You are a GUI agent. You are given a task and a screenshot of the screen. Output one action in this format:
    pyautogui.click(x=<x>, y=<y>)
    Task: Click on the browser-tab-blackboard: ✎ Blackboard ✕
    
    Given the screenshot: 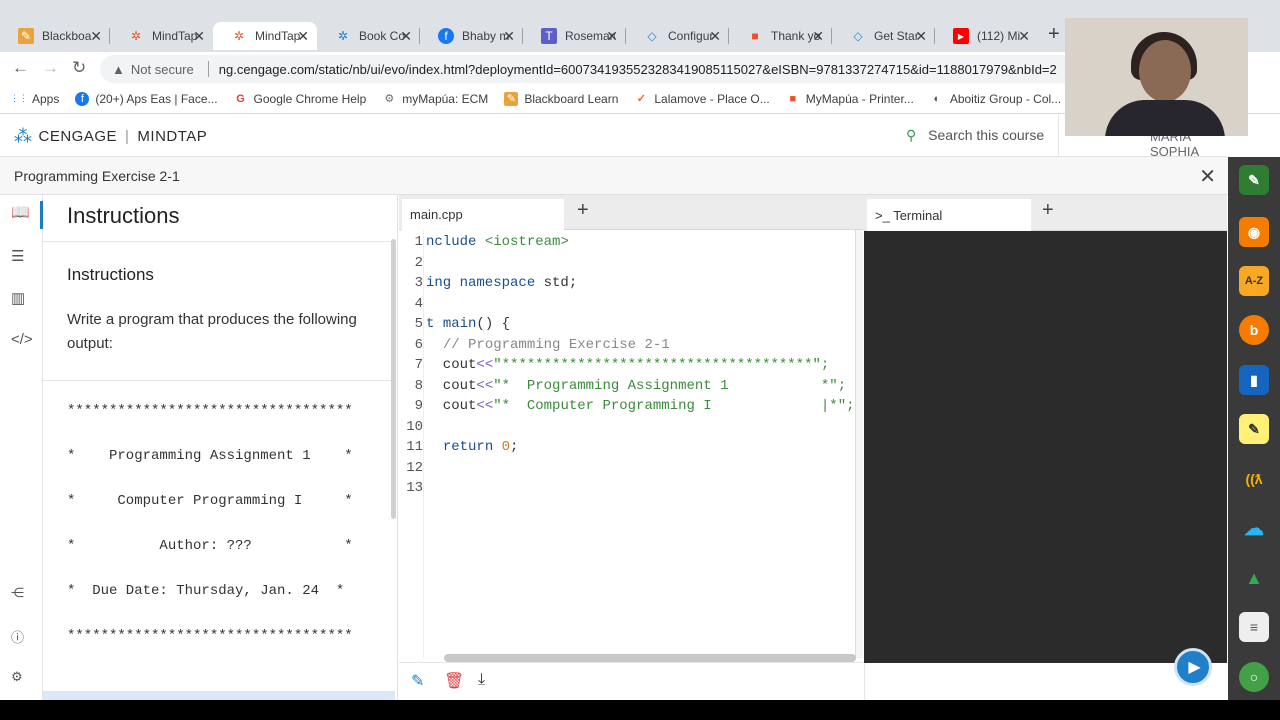 What is the action you would take?
    pyautogui.click(x=55, y=36)
    